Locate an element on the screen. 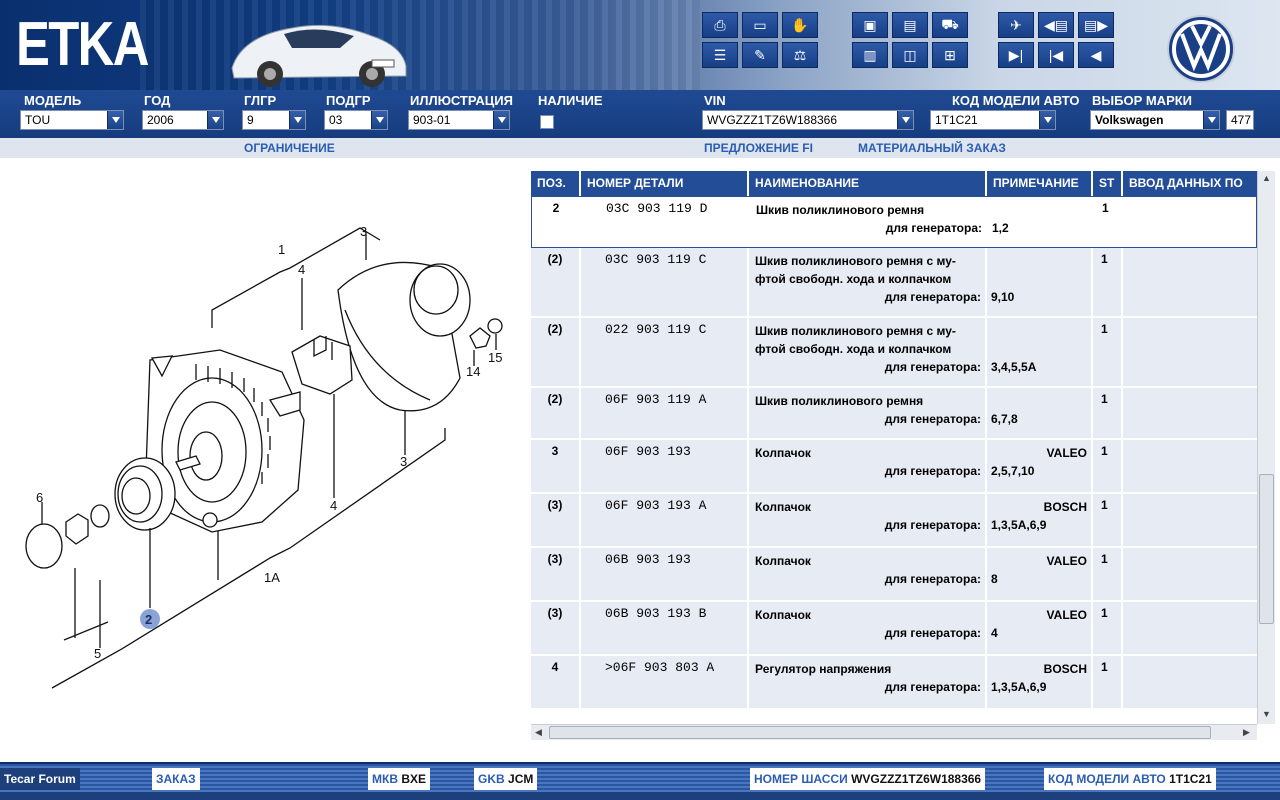  brand-select: Volkswagen is located at coordinates (1155, 120).